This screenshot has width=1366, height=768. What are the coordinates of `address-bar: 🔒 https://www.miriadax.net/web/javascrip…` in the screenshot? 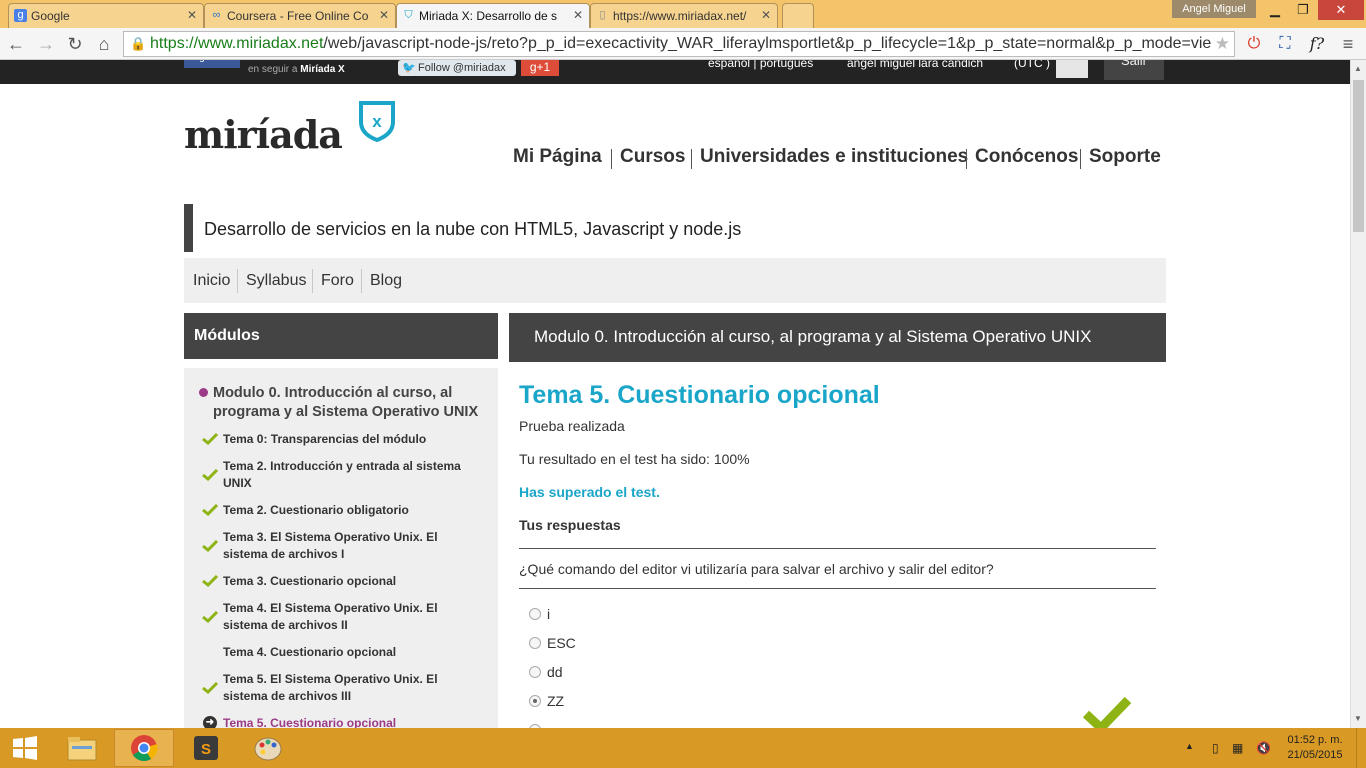 It's located at (679, 44).